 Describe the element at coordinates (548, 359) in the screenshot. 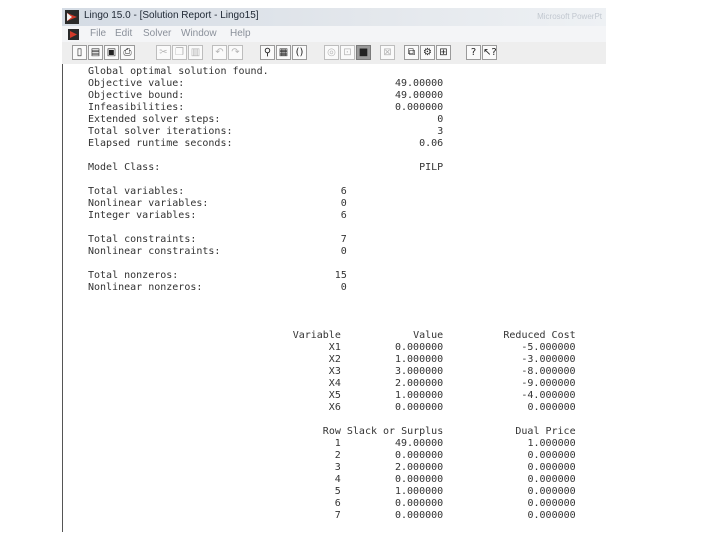

I see `variable-cell: -3.000000` at that location.